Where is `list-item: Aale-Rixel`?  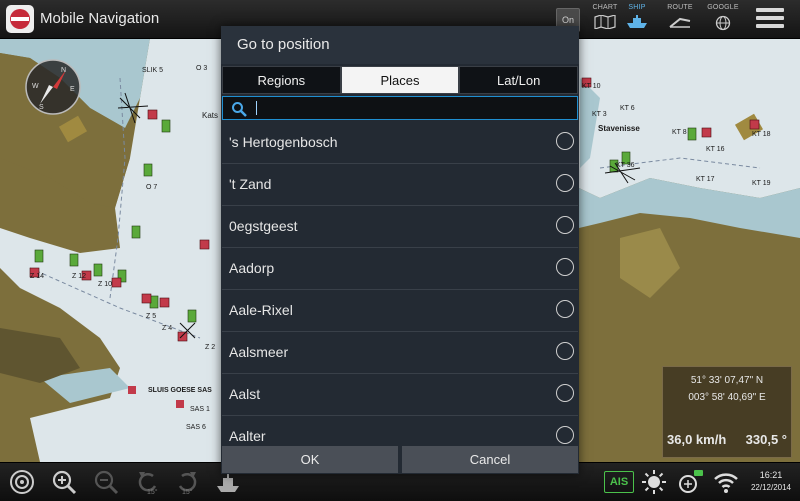
list-item: Aale-Rixel is located at coordinates (400, 311).